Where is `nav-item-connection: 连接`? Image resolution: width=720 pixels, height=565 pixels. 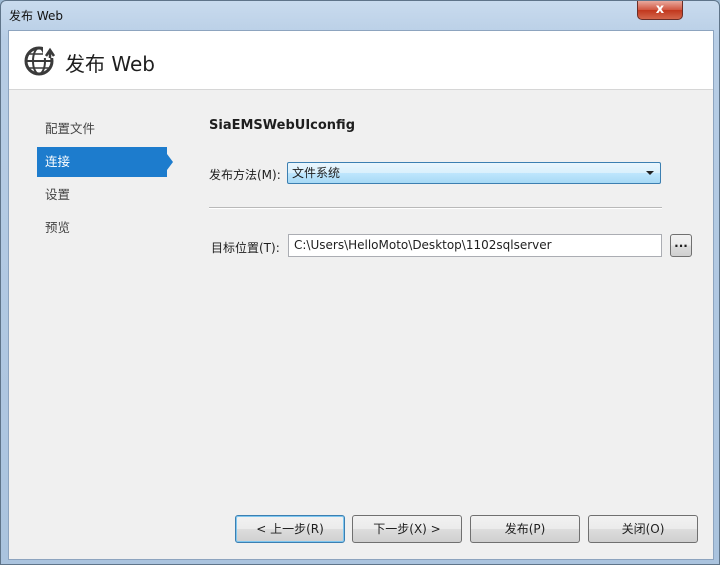
nav-item-connection: 连接 is located at coordinates (105, 162).